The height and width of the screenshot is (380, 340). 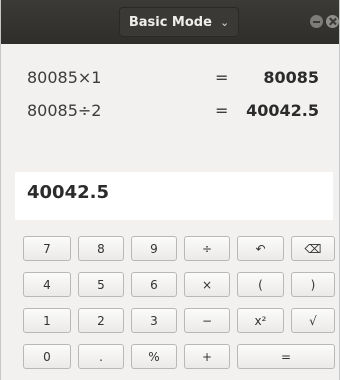 I want to click on square-button: x², so click(x=260, y=320).